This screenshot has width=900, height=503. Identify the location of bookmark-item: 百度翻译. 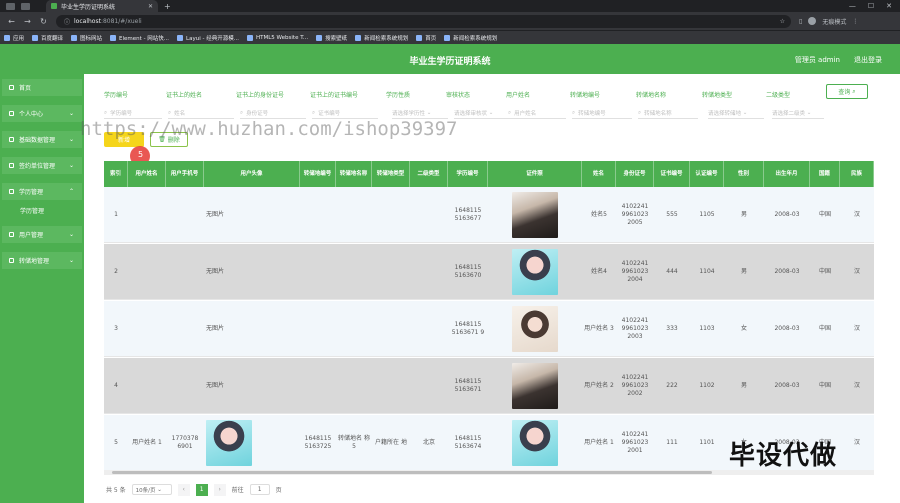
(47, 38).